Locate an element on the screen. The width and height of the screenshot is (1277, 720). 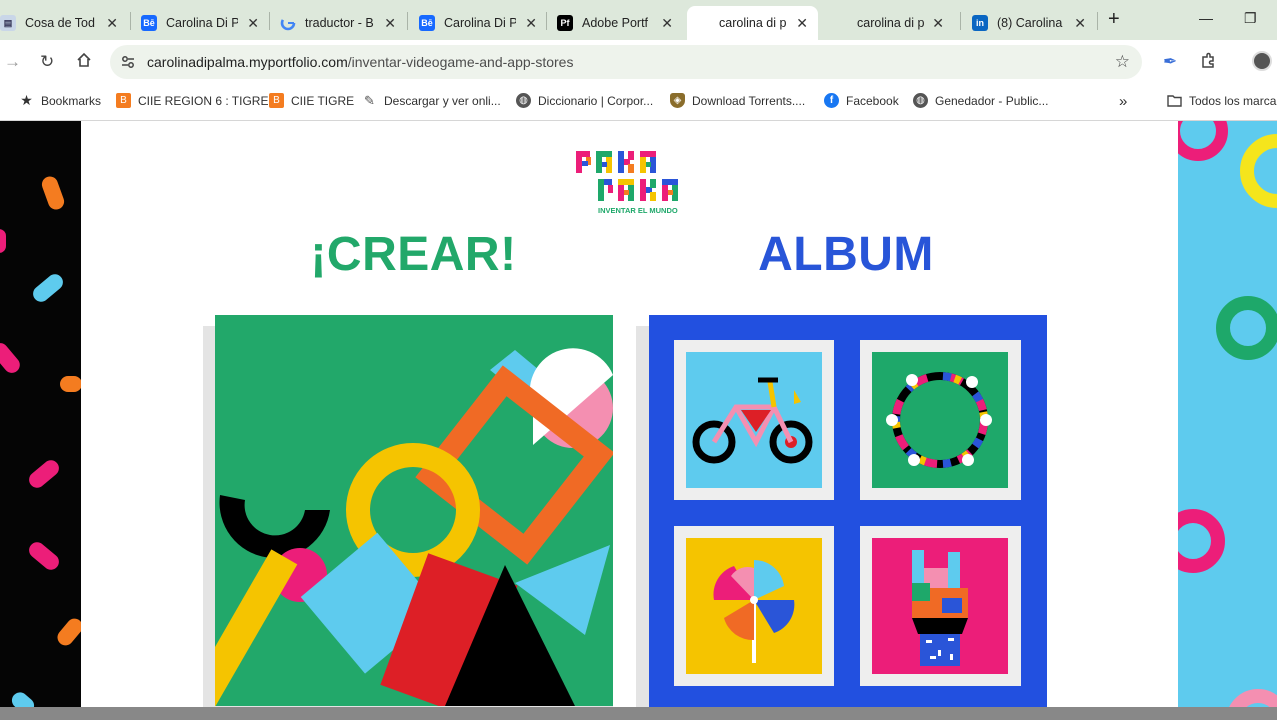
star-icon: ★ is located at coordinates (26, 100).